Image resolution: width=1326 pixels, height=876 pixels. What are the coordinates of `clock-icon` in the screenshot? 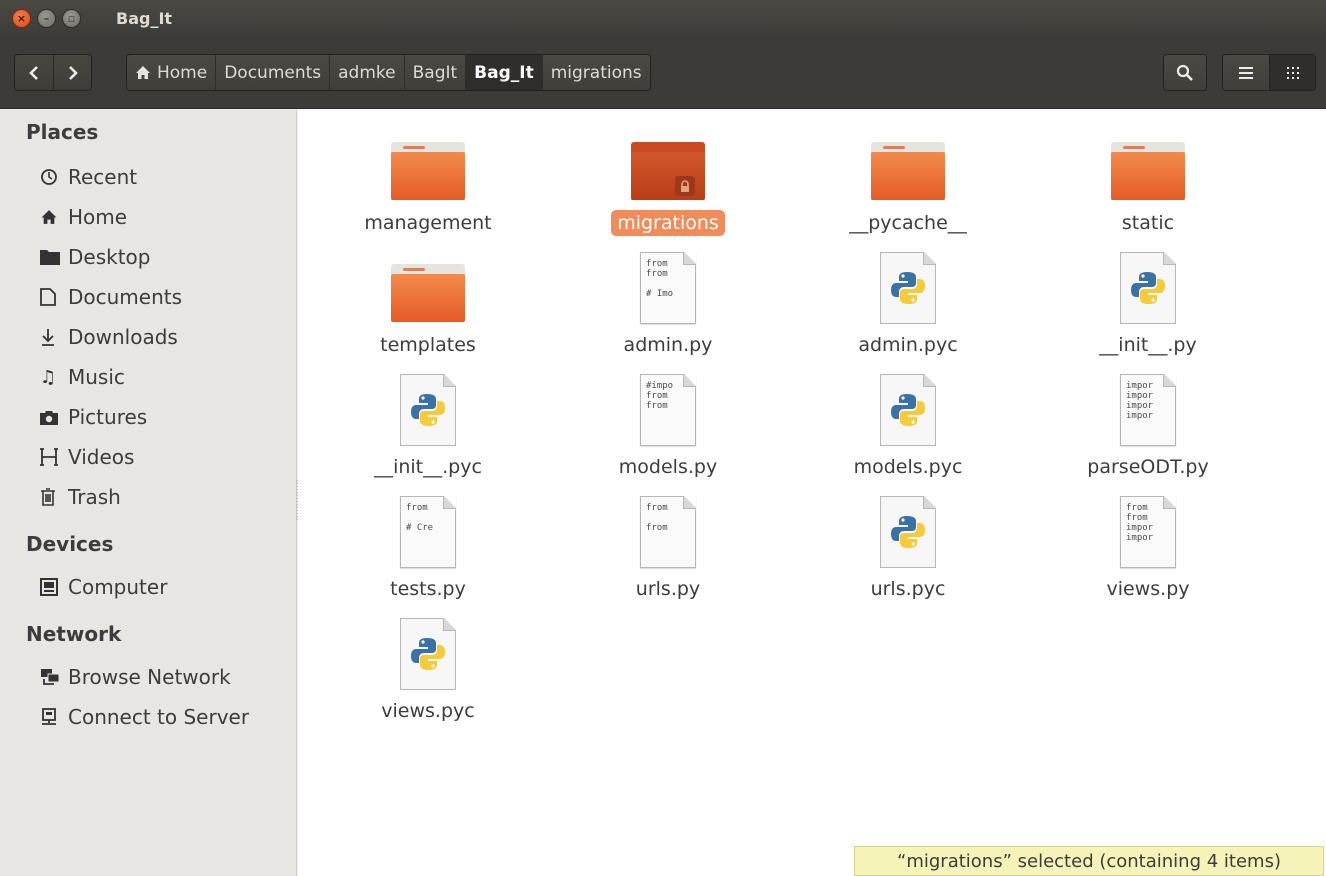 It's located at (54, 177).